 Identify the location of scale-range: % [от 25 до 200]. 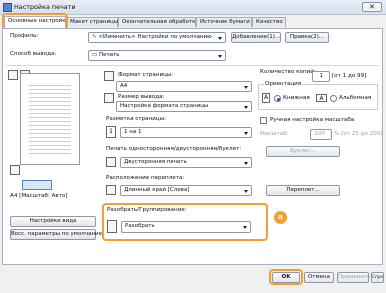
(358, 134).